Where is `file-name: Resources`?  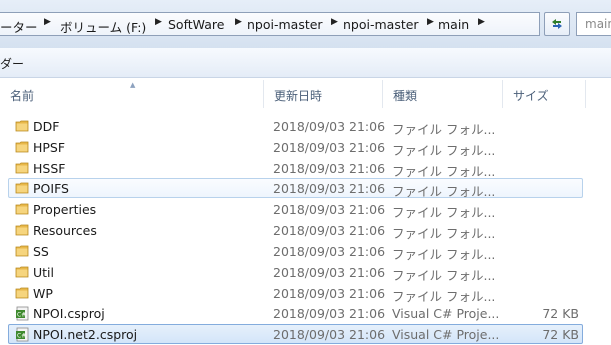 file-name: Resources is located at coordinates (65, 230).